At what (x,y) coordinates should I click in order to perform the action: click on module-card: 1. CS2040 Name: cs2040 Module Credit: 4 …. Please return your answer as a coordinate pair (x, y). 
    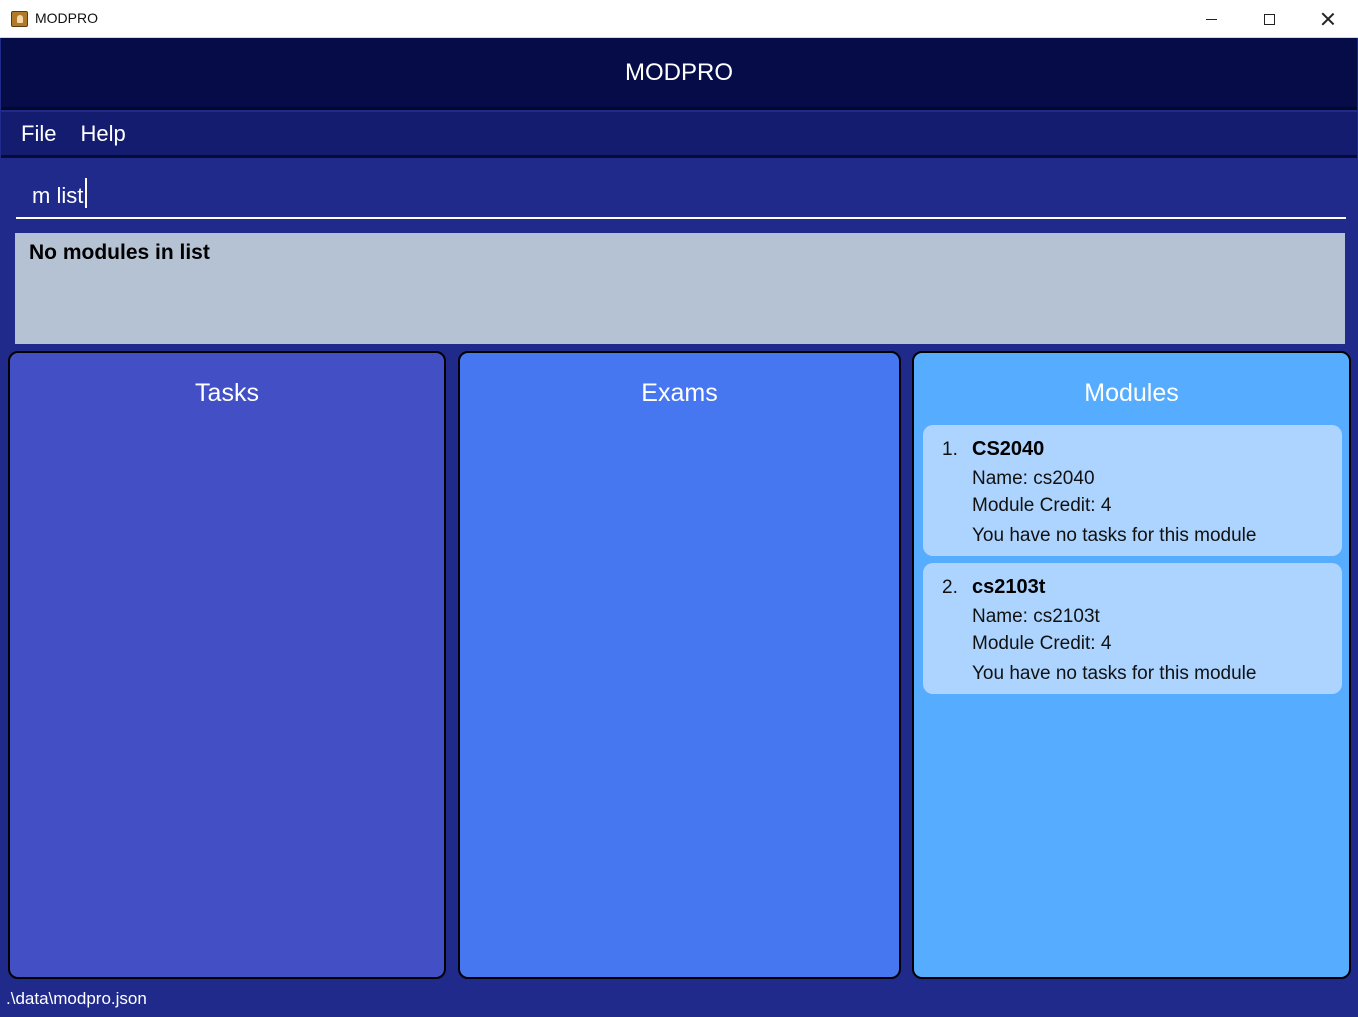
    Looking at the image, I should click on (1132, 490).